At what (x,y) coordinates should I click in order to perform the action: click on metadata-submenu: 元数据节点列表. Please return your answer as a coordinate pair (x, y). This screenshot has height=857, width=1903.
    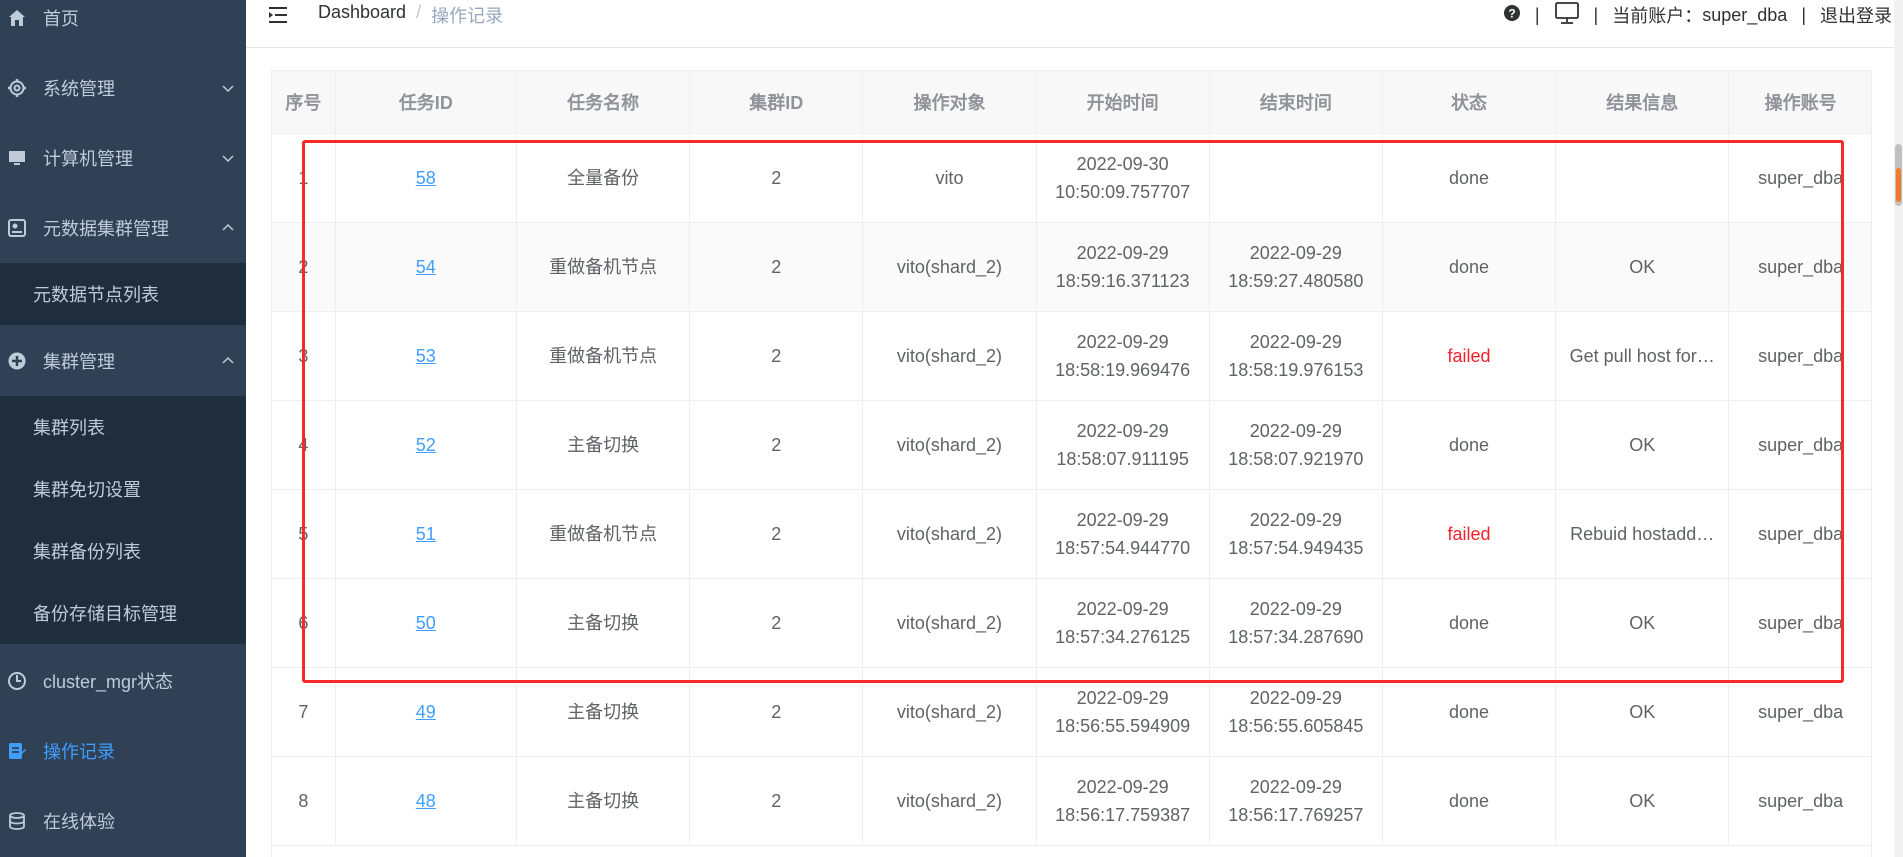
    Looking at the image, I should click on (123, 294).